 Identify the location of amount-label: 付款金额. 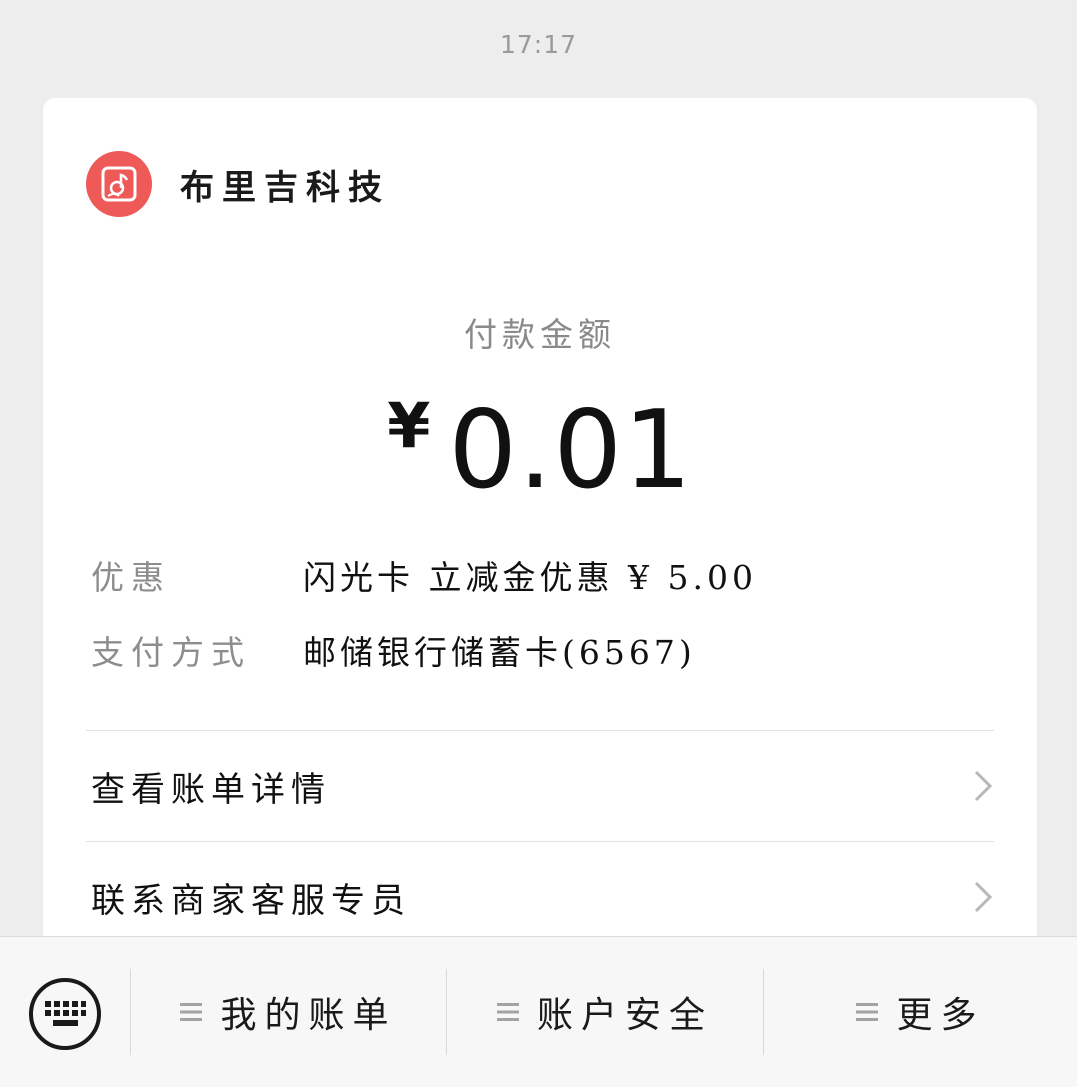
(540, 334).